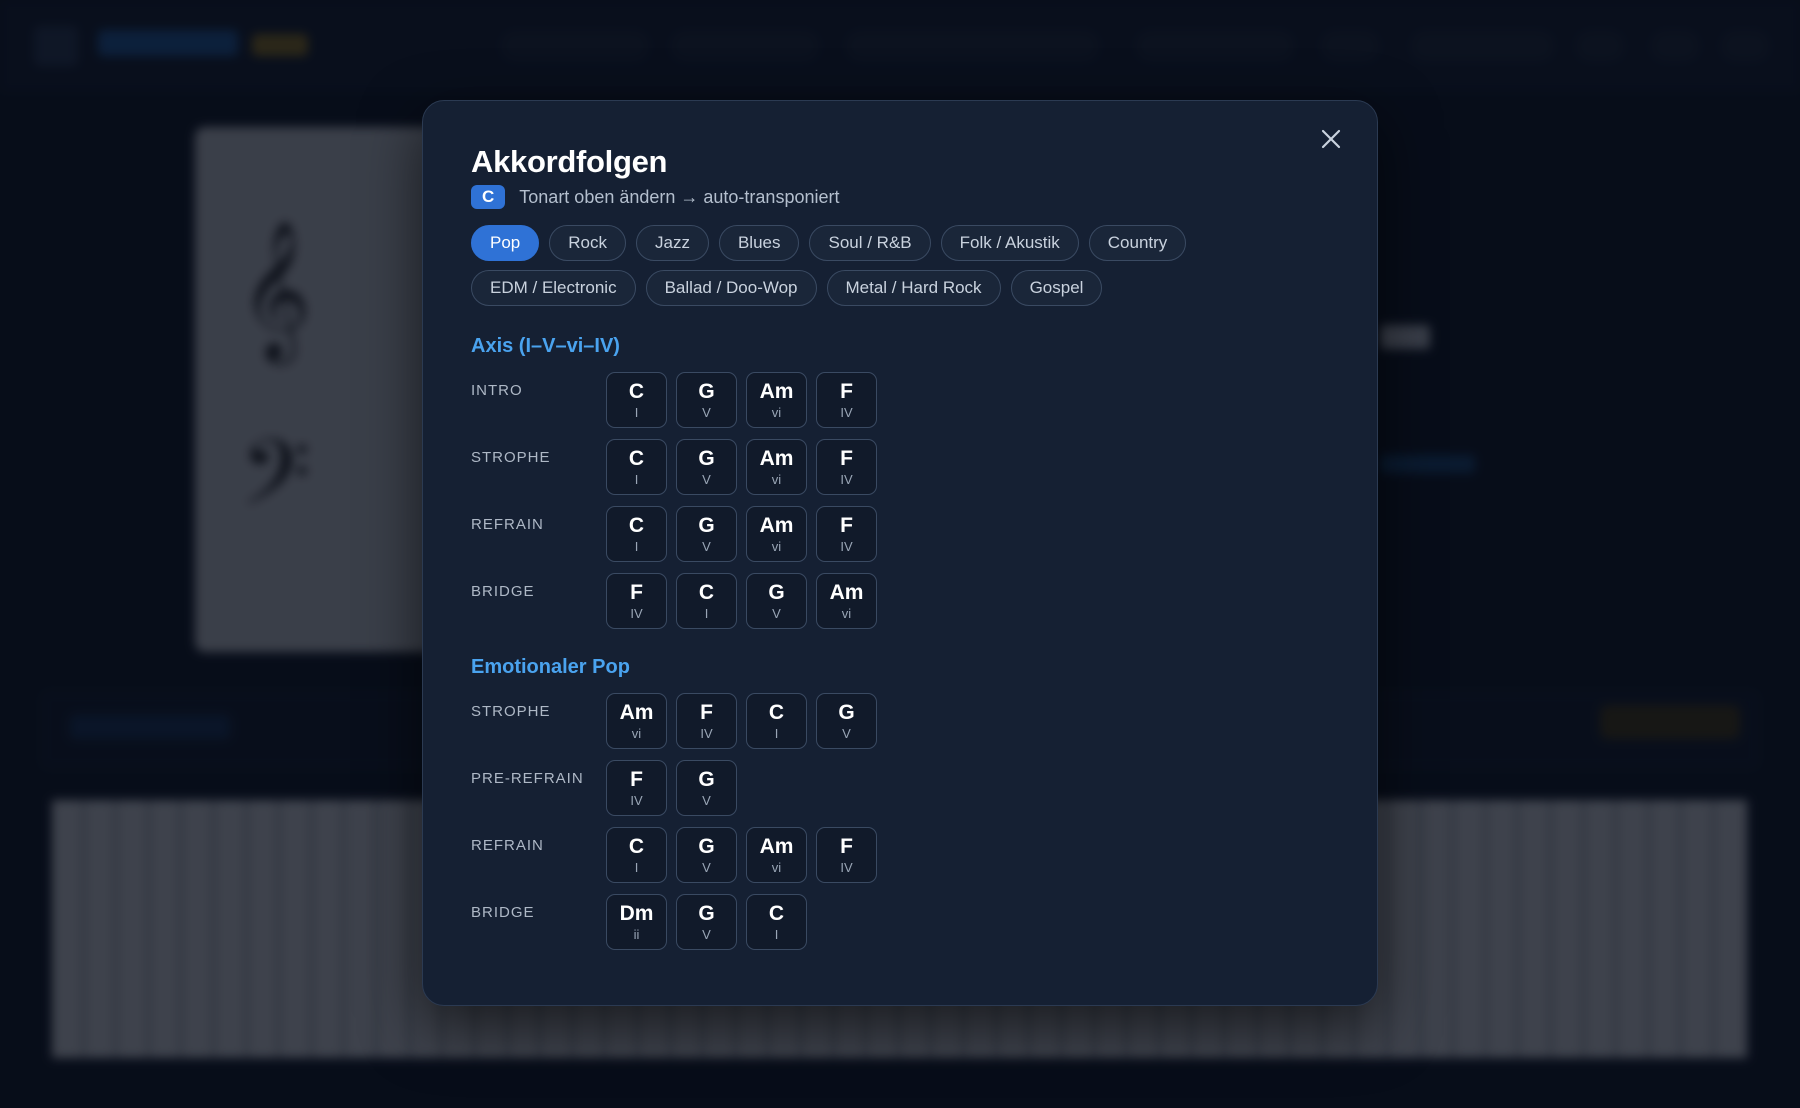  Describe the element at coordinates (636, 934) in the screenshot. I see `chord-numeral: ii` at that location.